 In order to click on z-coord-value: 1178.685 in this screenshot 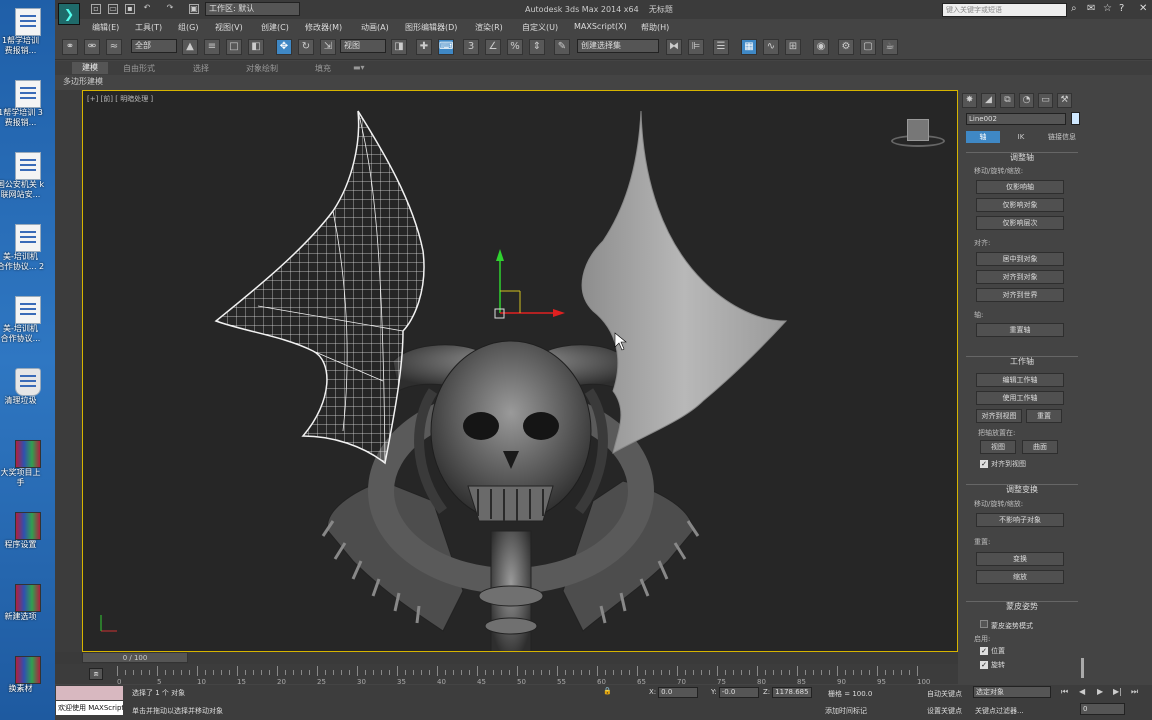, I will do `click(792, 692)`.